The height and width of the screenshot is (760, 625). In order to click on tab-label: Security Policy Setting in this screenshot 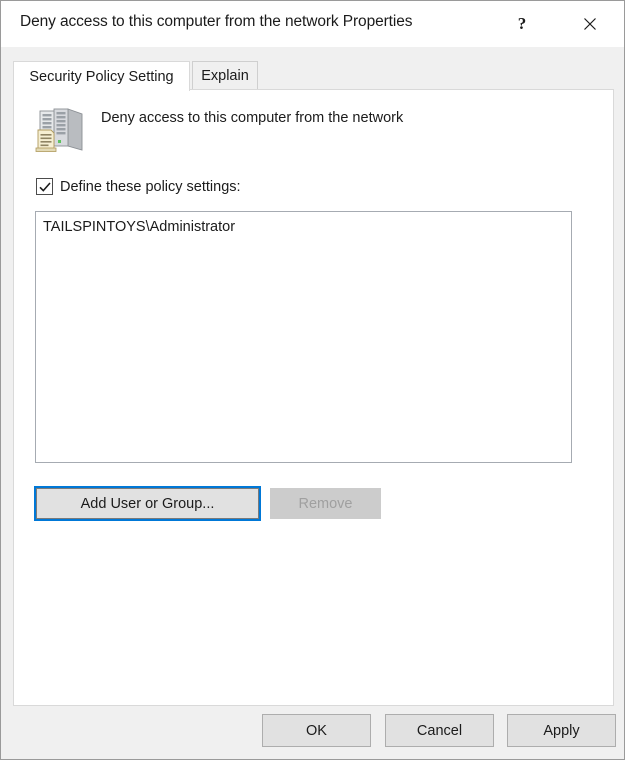, I will do `click(101, 76)`.